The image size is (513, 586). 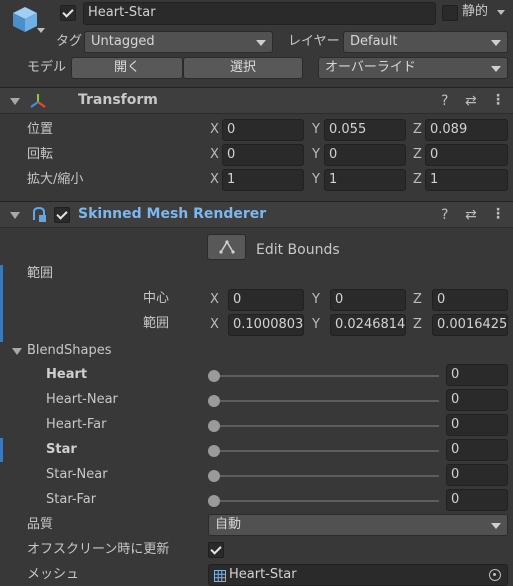 I want to click on layer-label: レイヤー, so click(x=314, y=41).